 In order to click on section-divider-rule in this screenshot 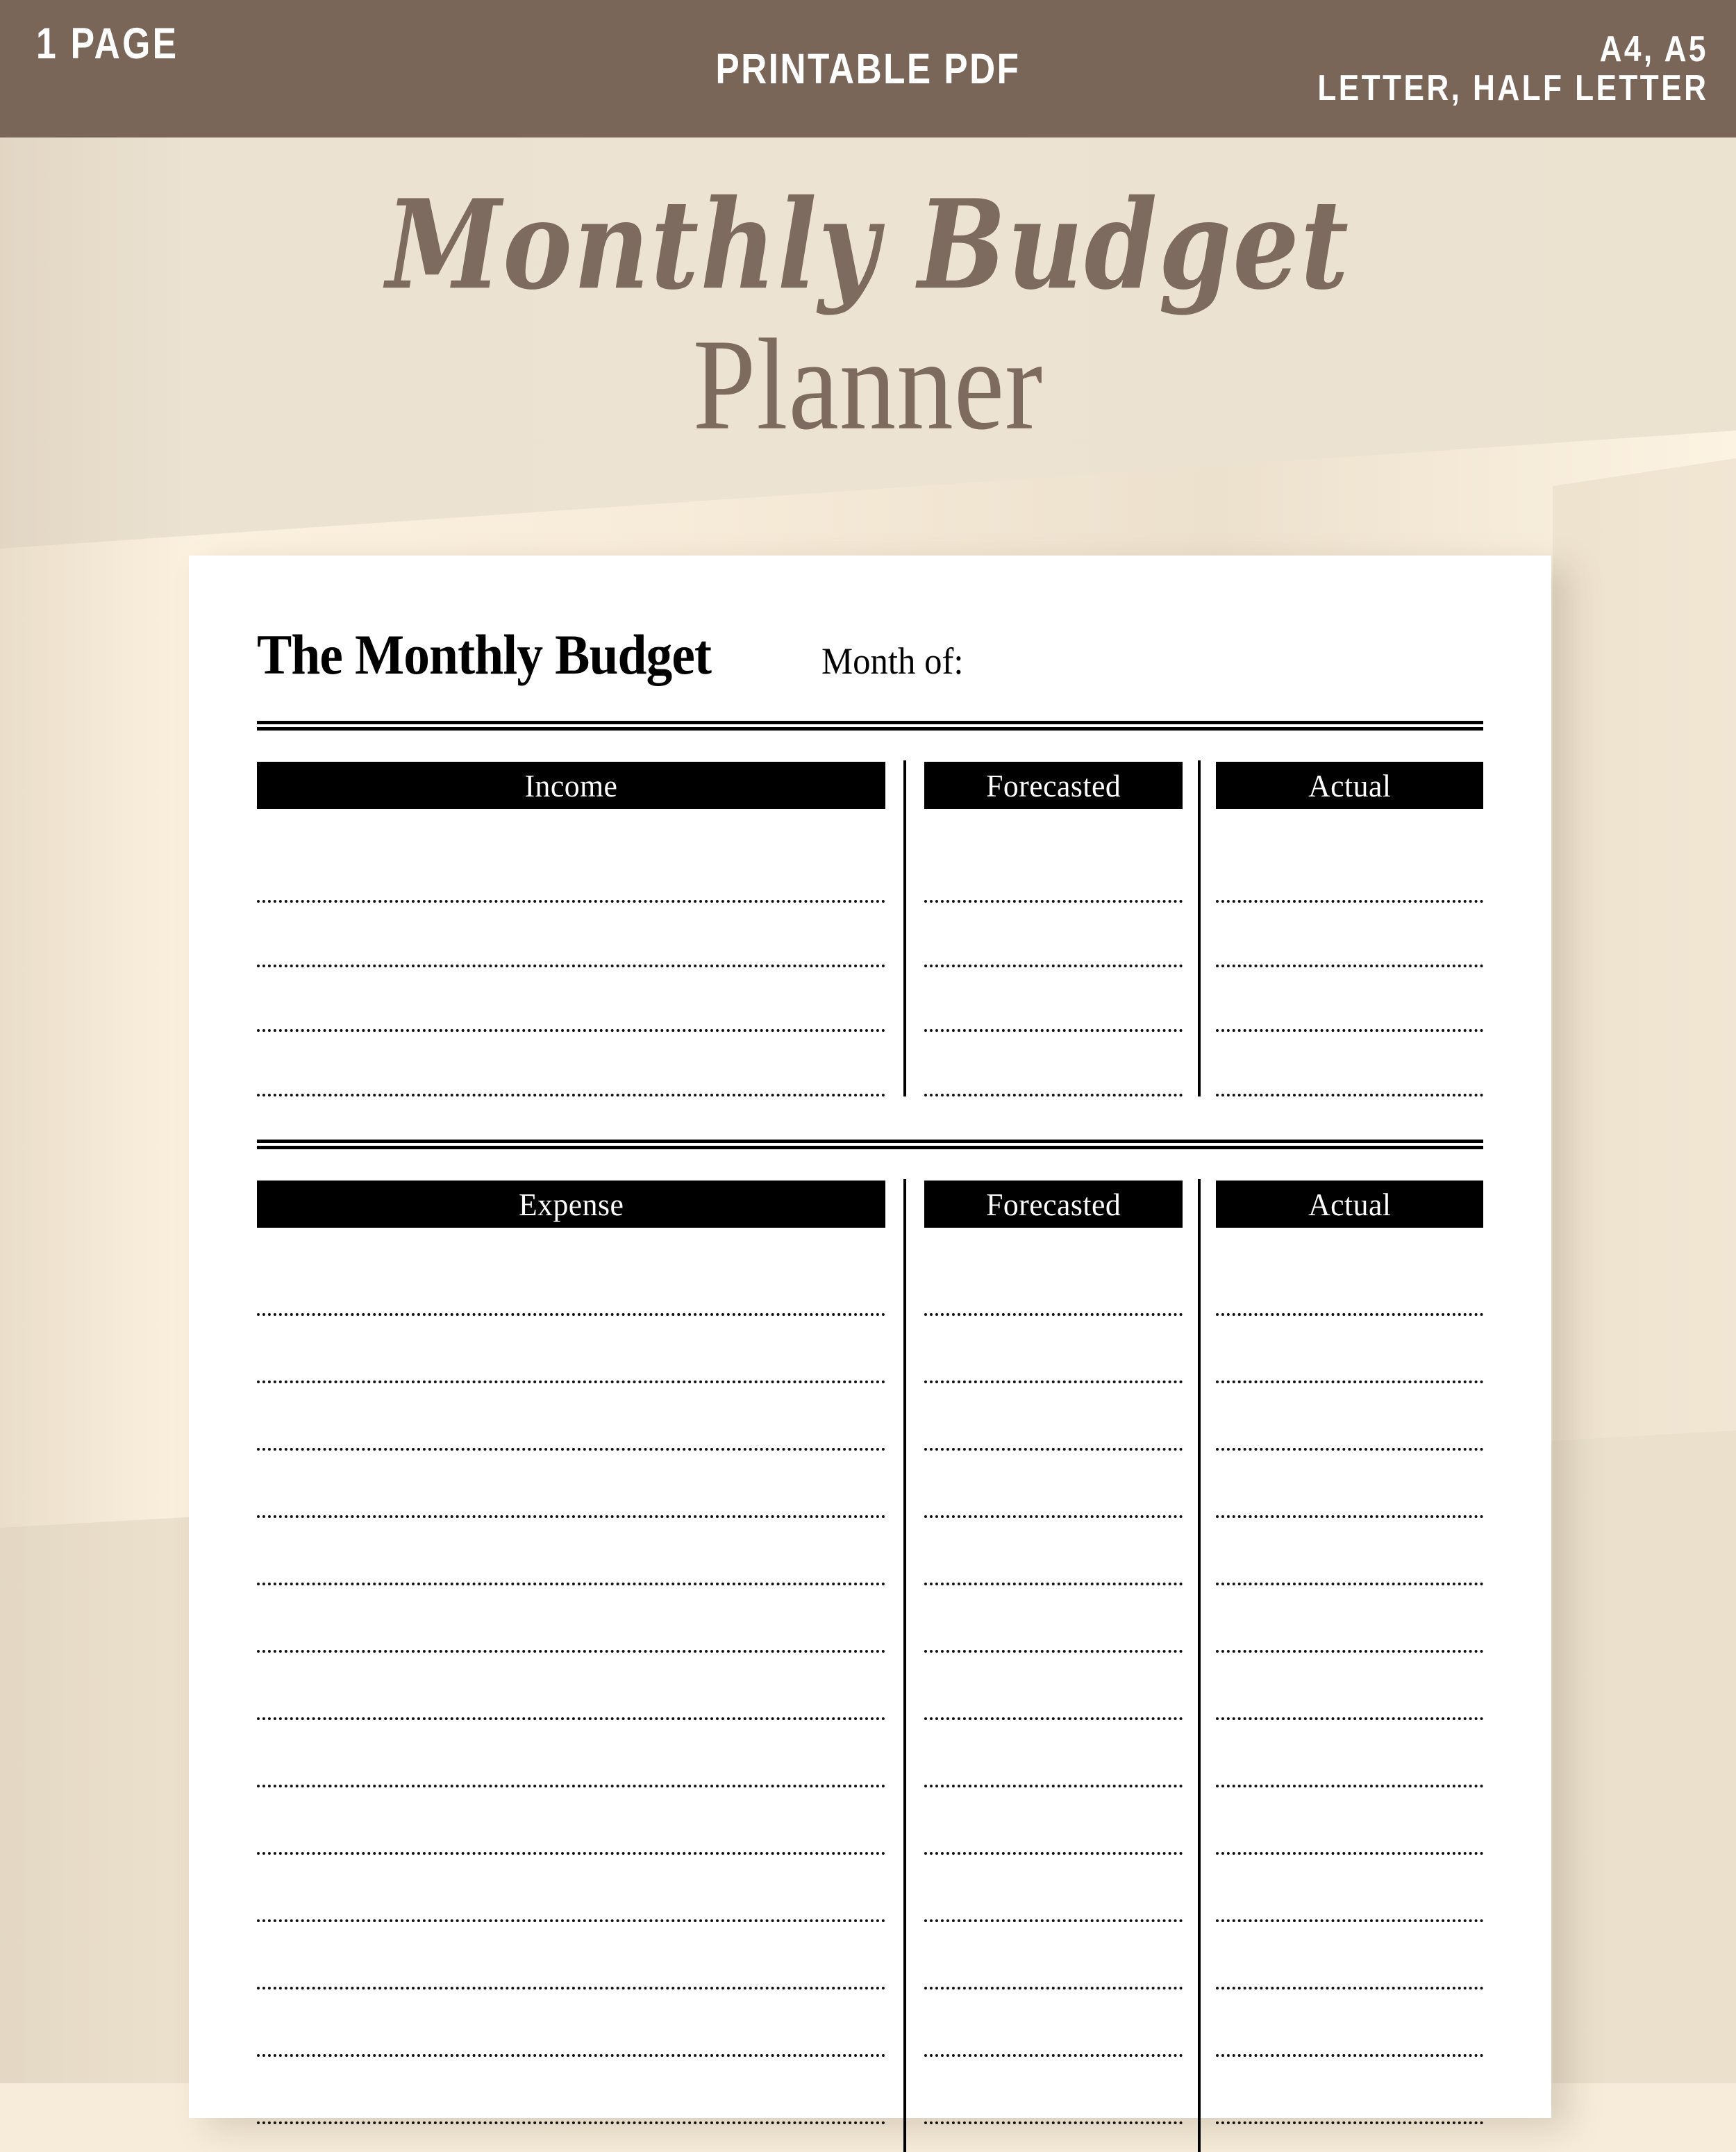, I will do `click(870, 1144)`.